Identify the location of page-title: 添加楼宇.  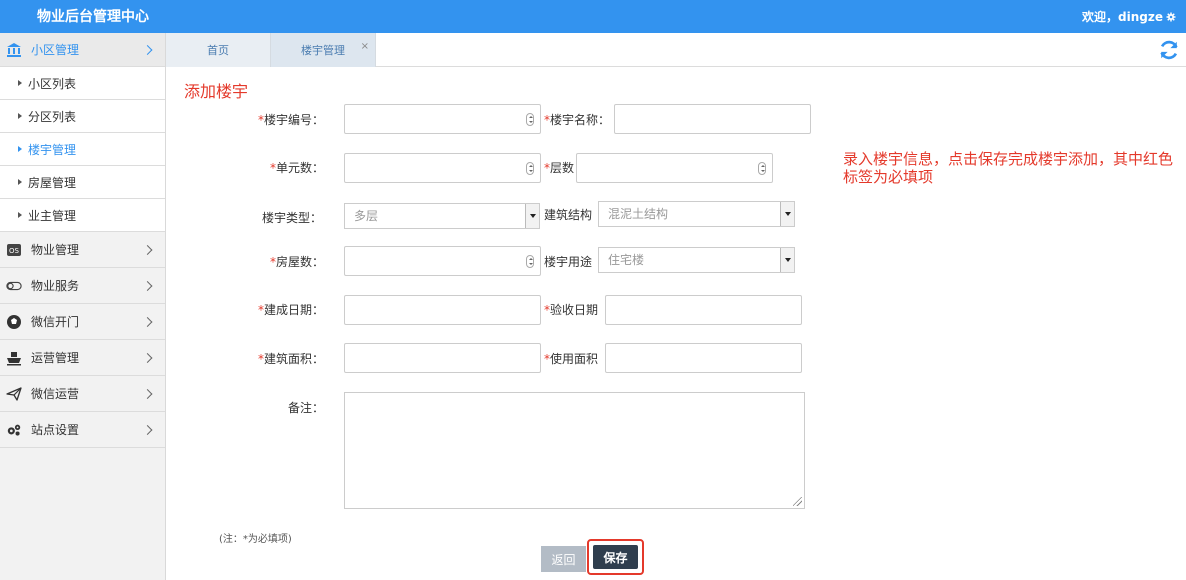
(216, 91).